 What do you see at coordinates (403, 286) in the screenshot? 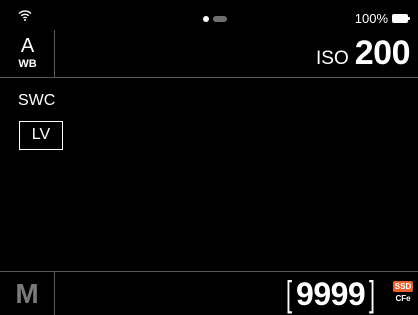
I see `media-ssd-badge: SSD` at bounding box center [403, 286].